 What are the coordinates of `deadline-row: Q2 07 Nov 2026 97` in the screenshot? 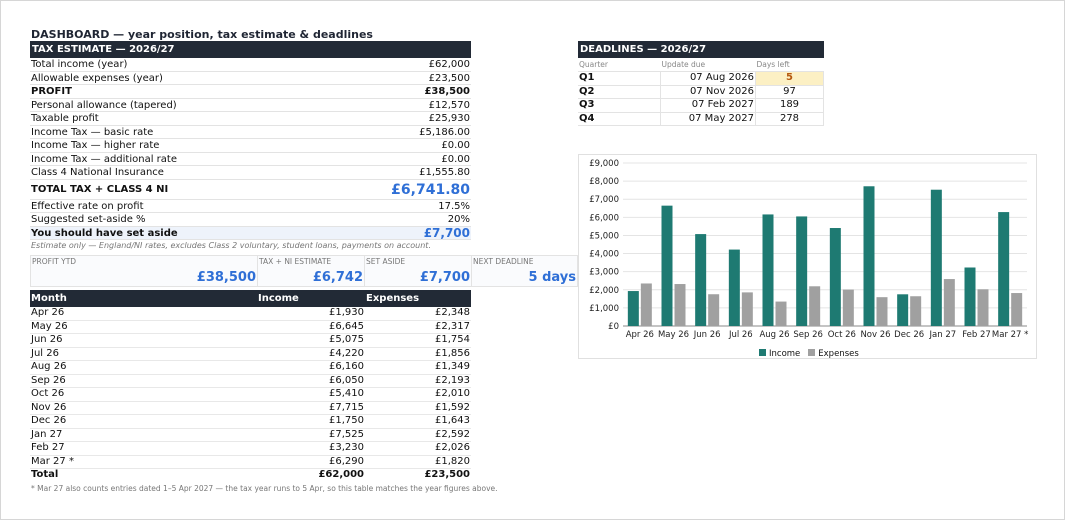 It's located at (701, 92).